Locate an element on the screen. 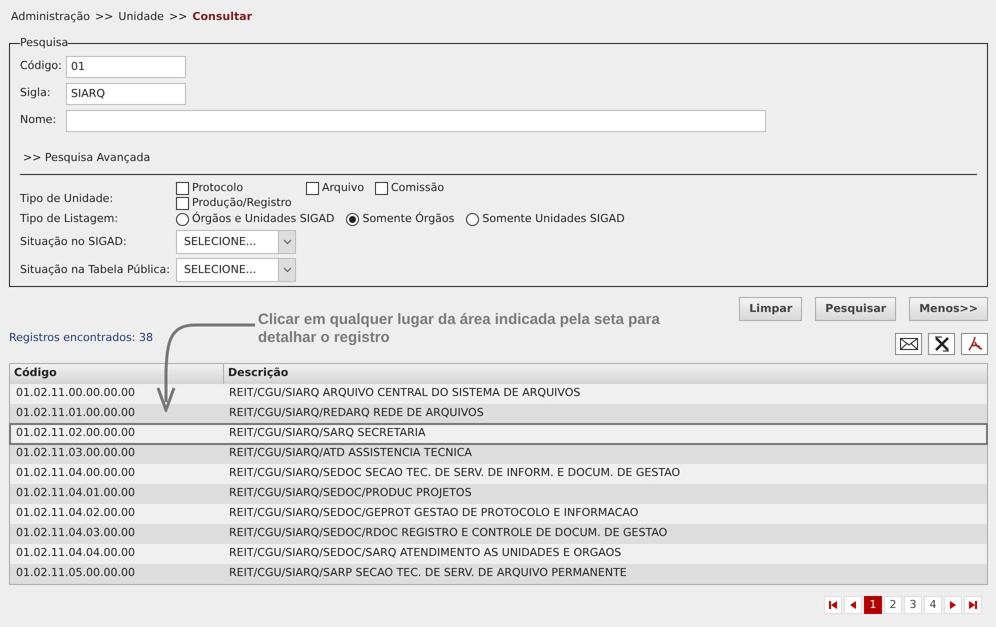 The height and width of the screenshot is (627, 996). table-cell-text: REIT/CGU/SIARQ/SARQ SECRETARIA is located at coordinates (327, 433).